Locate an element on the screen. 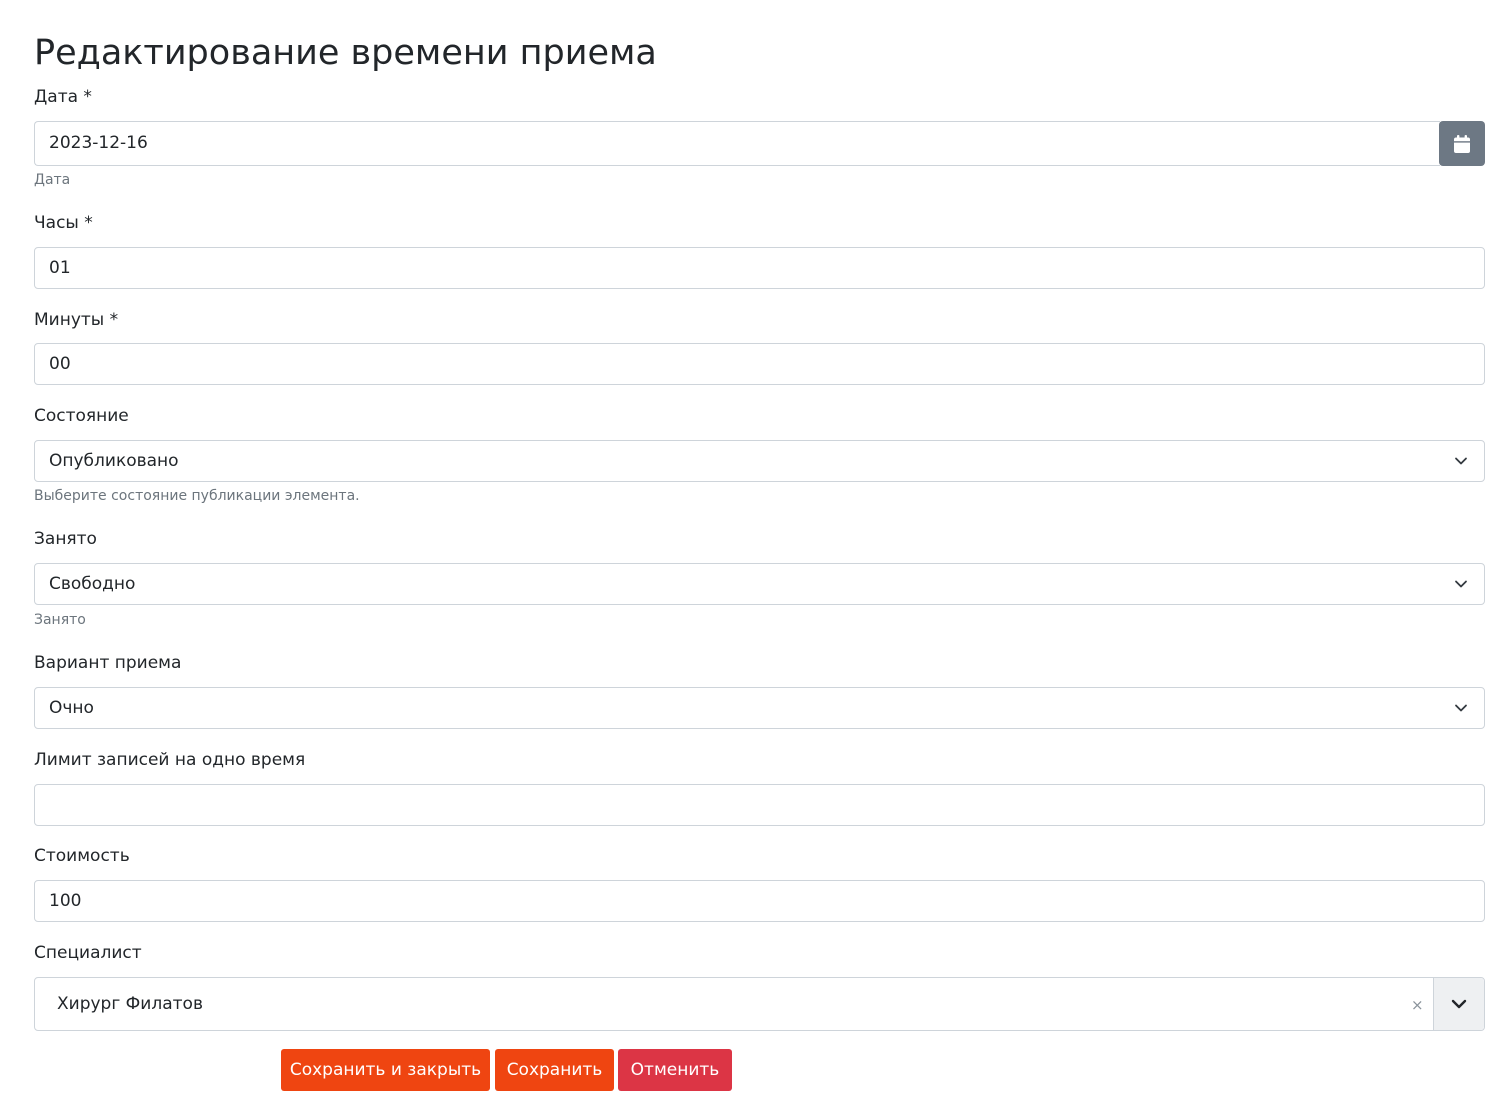 The image size is (1506, 1112). cancel-button: Отменить is located at coordinates (675, 1070).